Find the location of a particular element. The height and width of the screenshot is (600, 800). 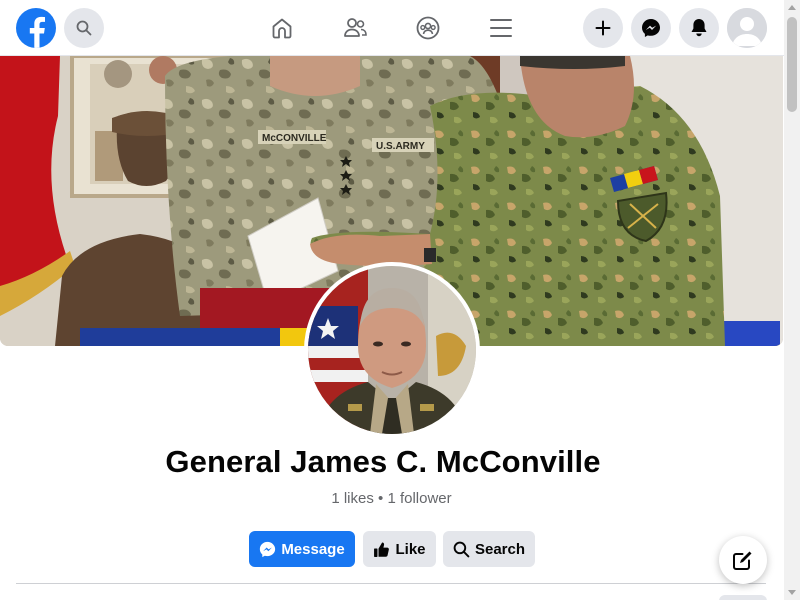

nav-menu-tab is located at coordinates (501, 28).